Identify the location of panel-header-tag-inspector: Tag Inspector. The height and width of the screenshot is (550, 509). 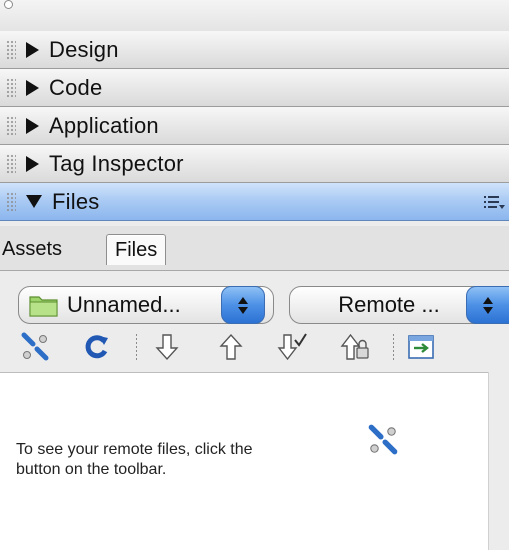
(254, 164).